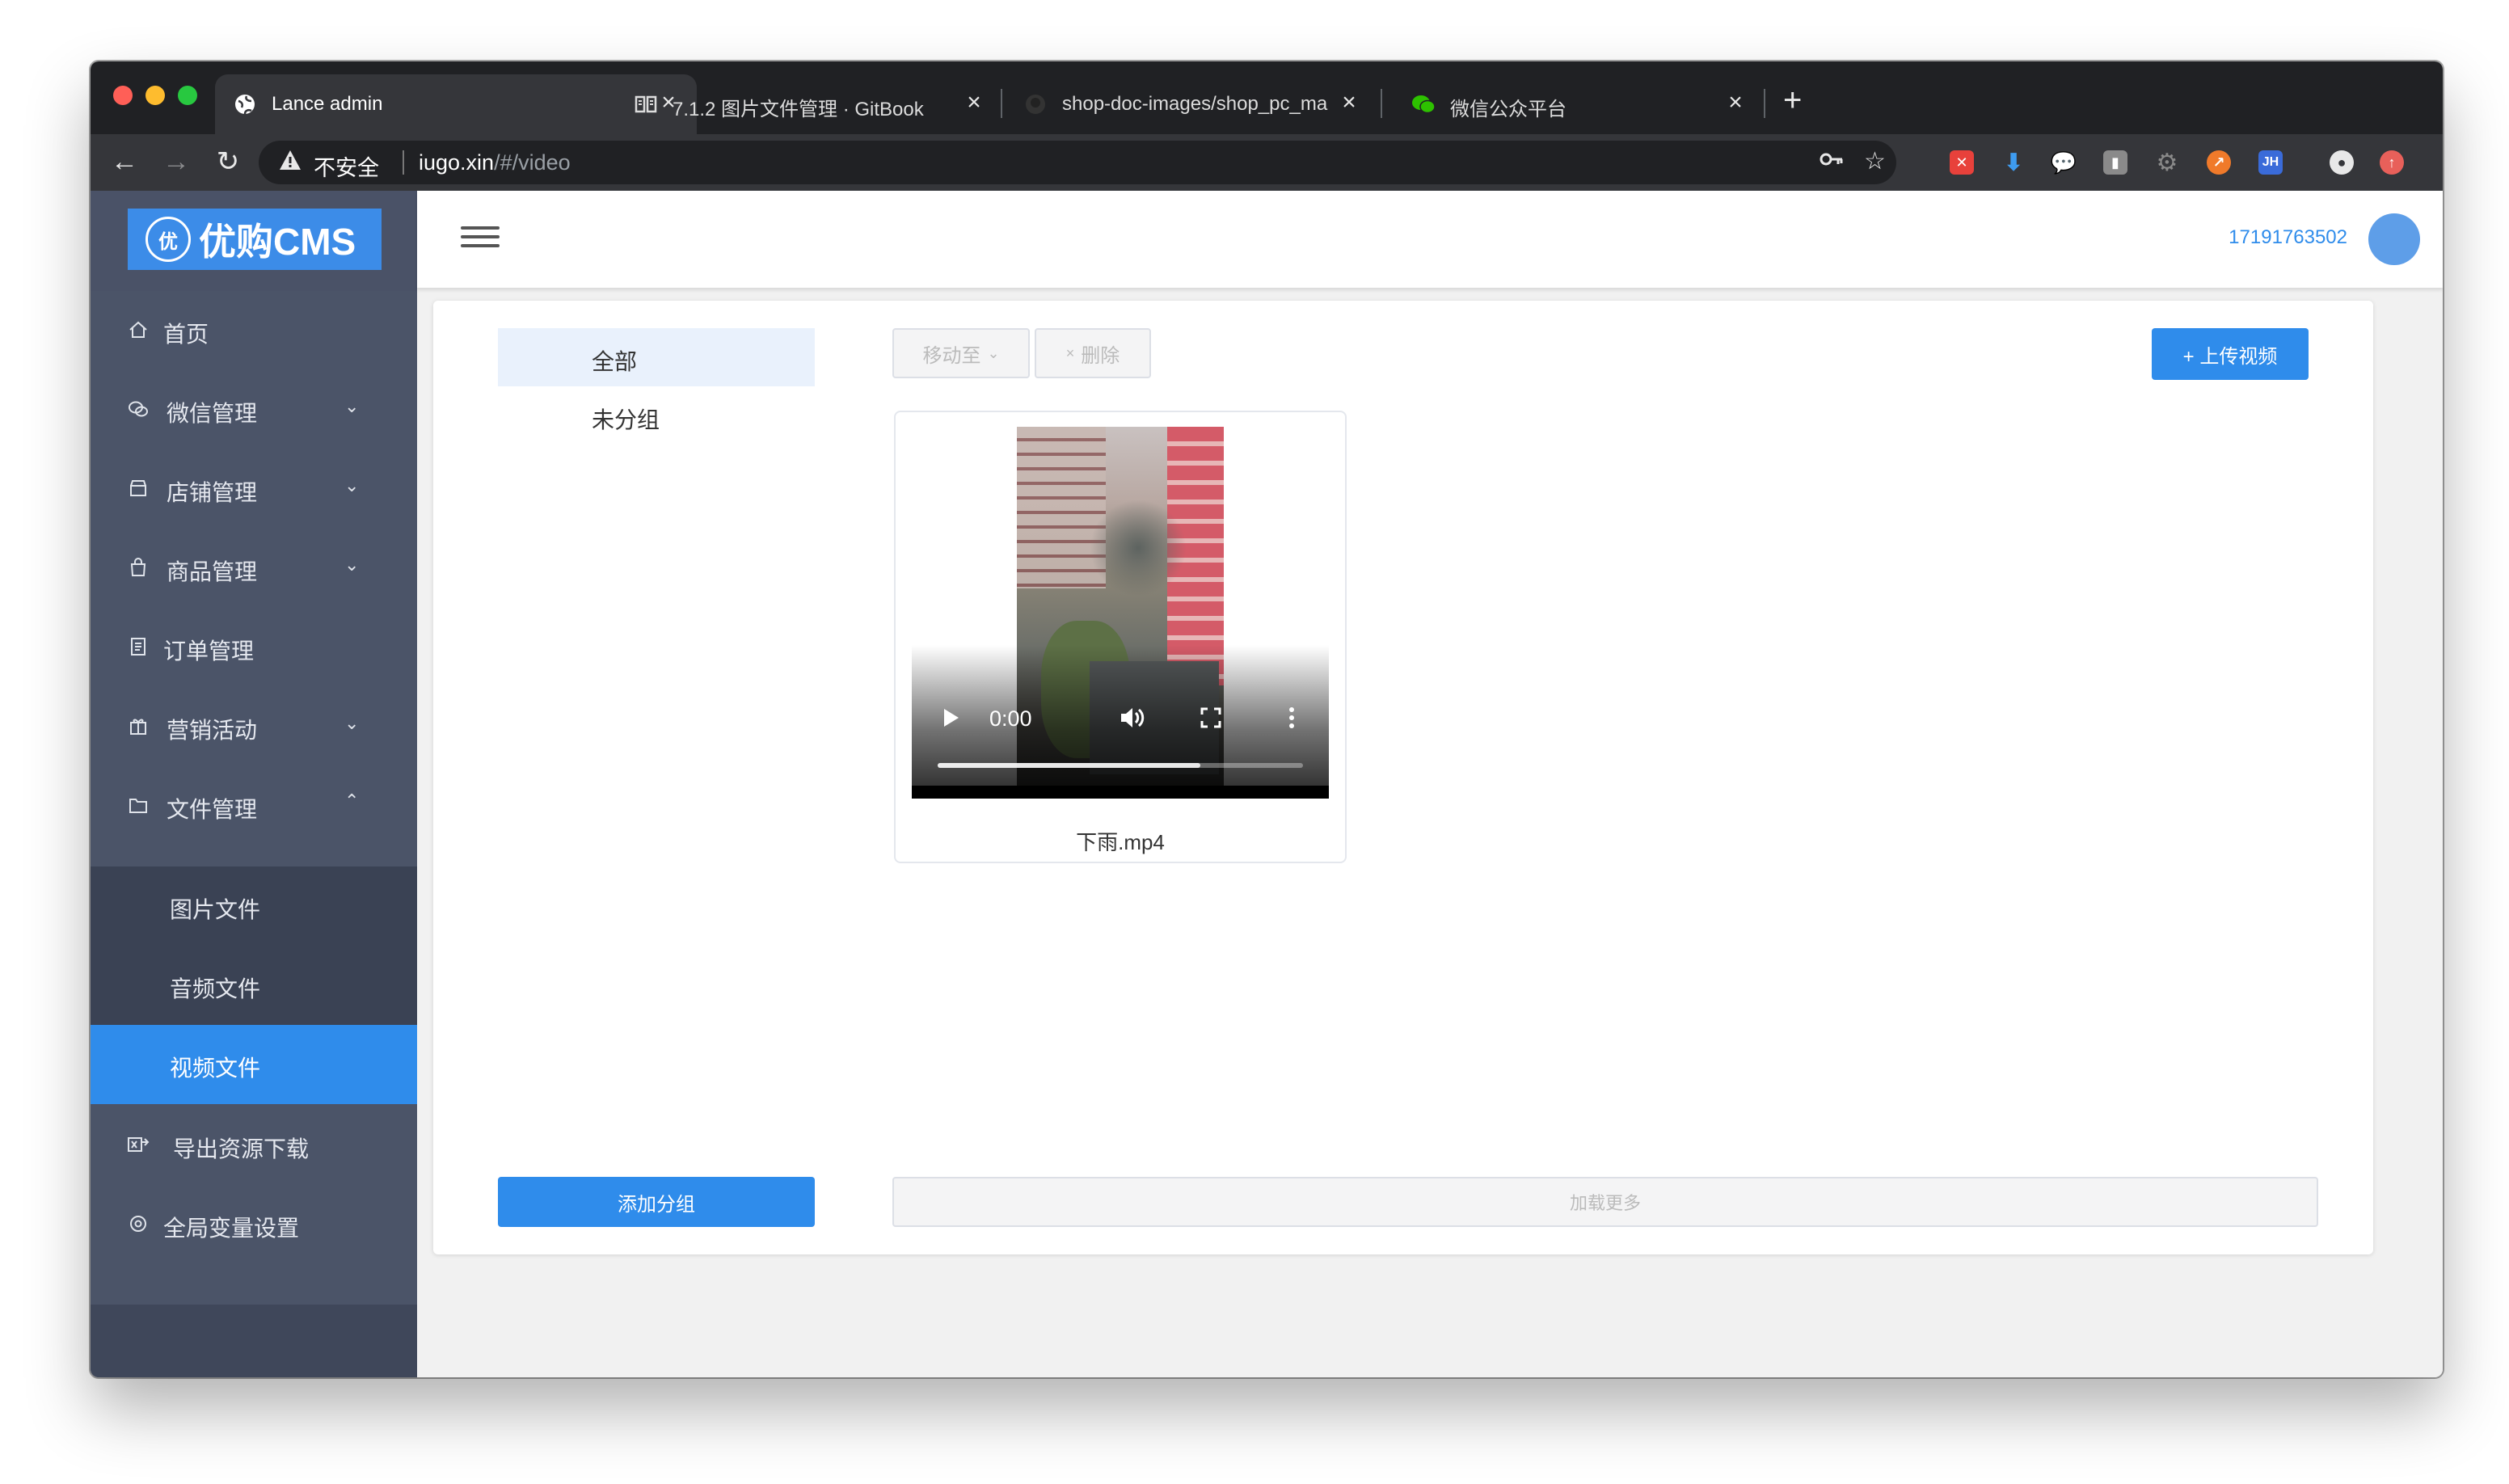 This screenshot has height=1484, width=2509. What do you see at coordinates (2219, 162) in the screenshot?
I see `rocket-extension-icon: ↗` at bounding box center [2219, 162].